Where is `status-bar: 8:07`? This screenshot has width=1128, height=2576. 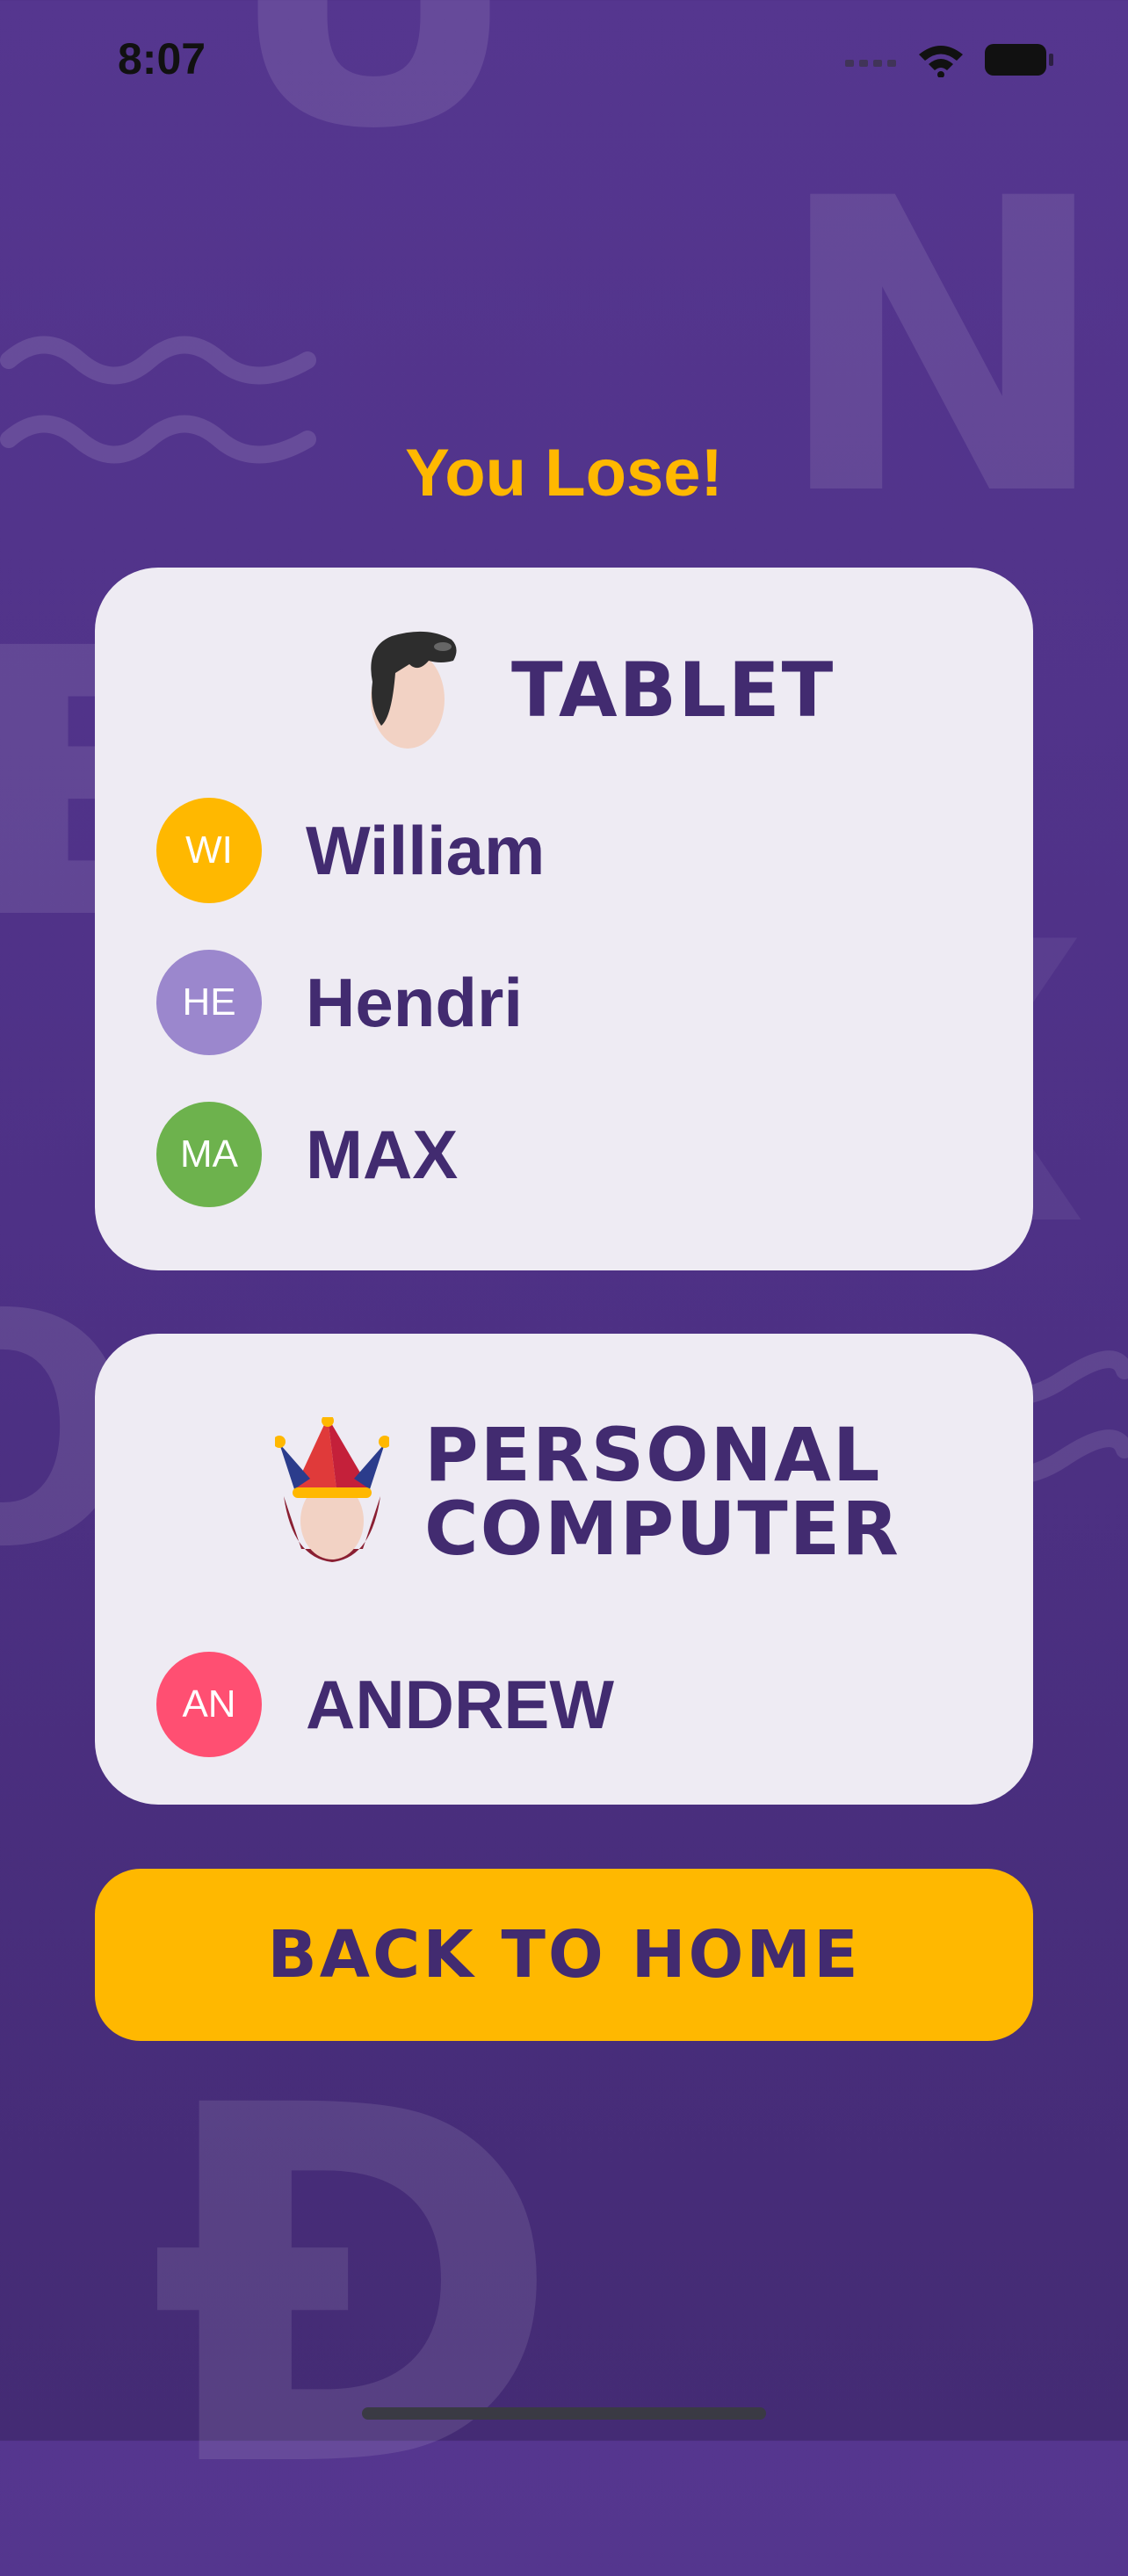
status-bar: 8:07 is located at coordinates (564, 61).